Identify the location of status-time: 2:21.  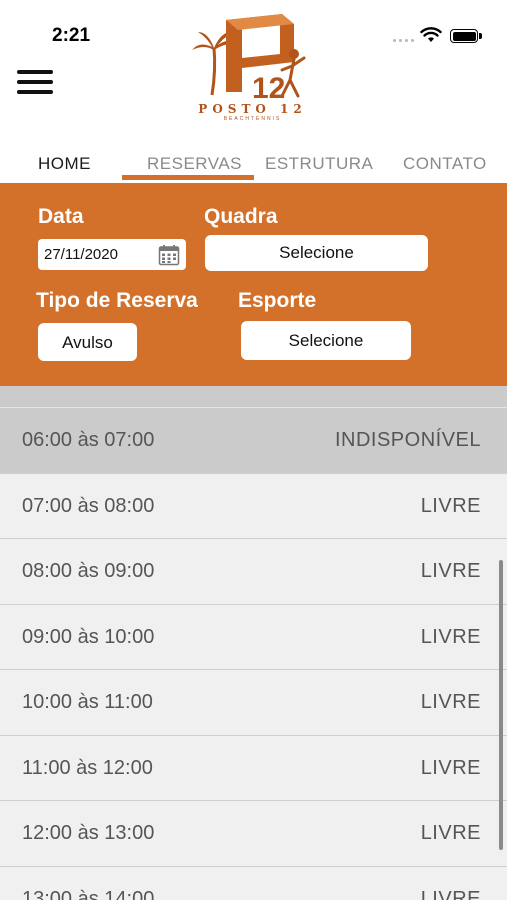
(71, 35).